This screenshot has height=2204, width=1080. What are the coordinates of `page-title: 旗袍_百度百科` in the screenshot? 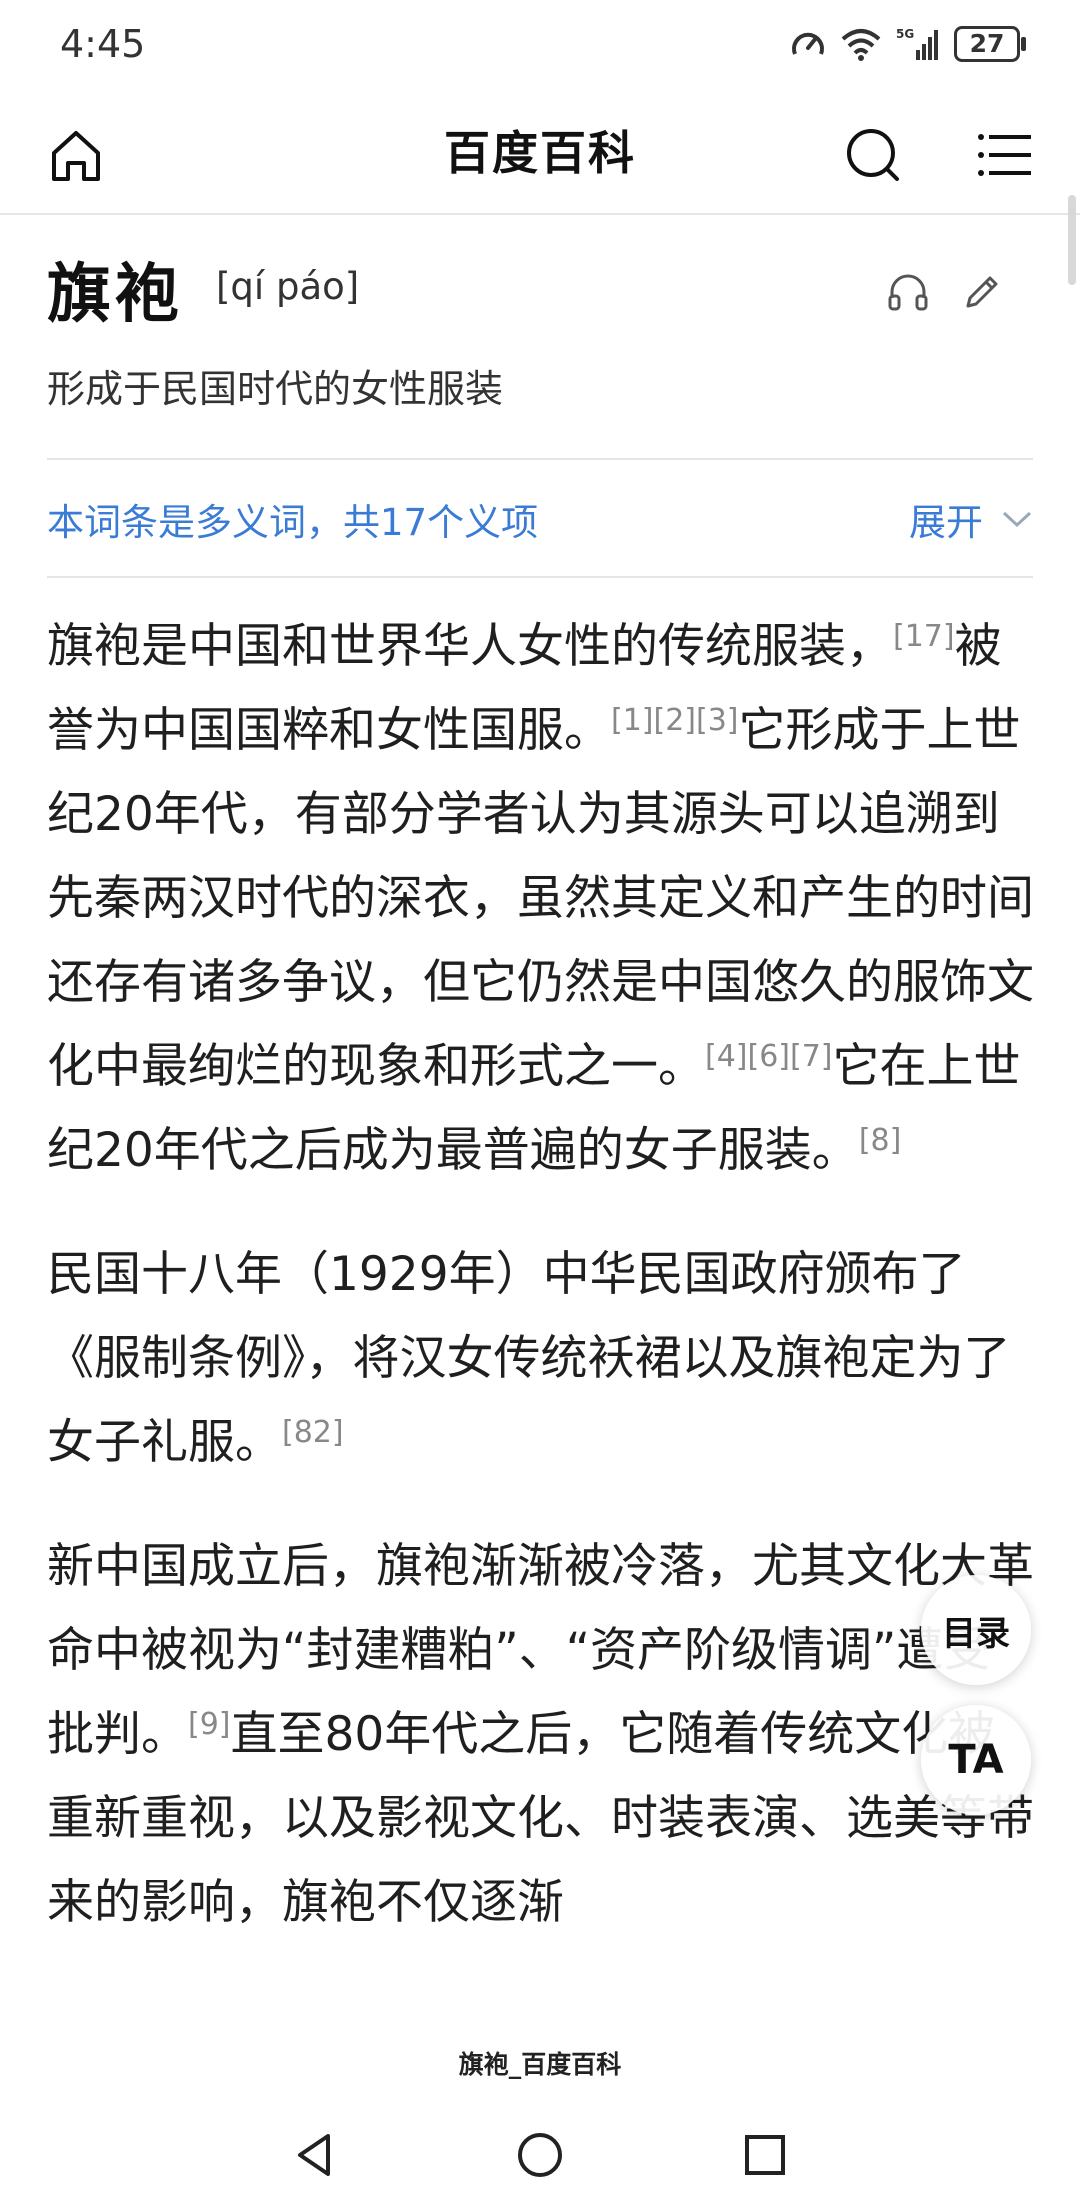 It's located at (540, 2064).